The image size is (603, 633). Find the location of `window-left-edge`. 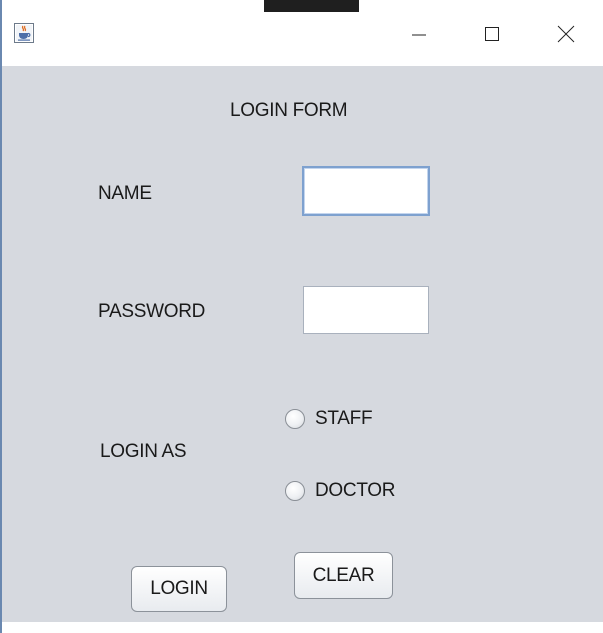

window-left-edge is located at coordinates (1, 316).